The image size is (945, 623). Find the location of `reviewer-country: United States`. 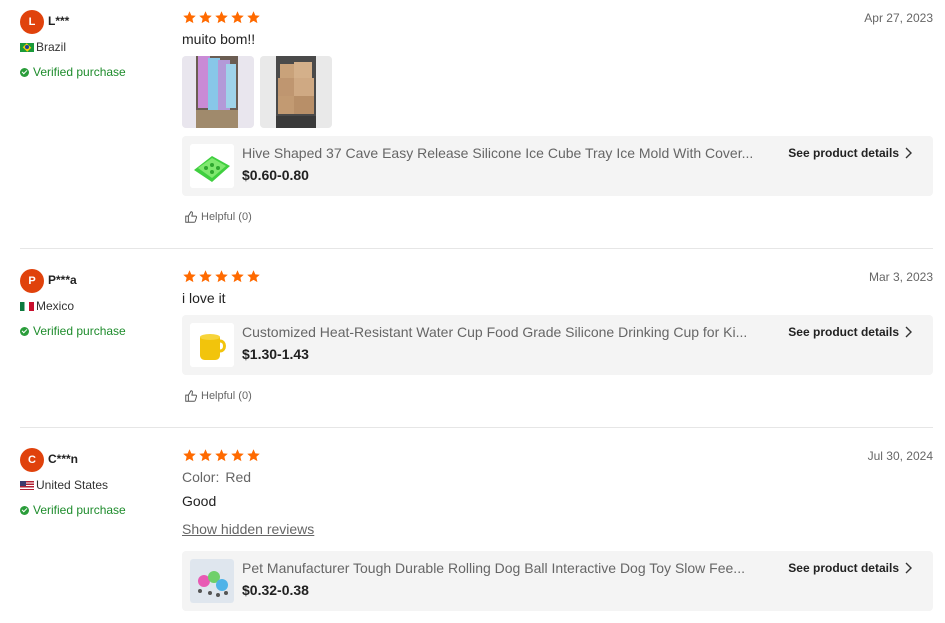

reviewer-country: United States is located at coordinates (64, 485).